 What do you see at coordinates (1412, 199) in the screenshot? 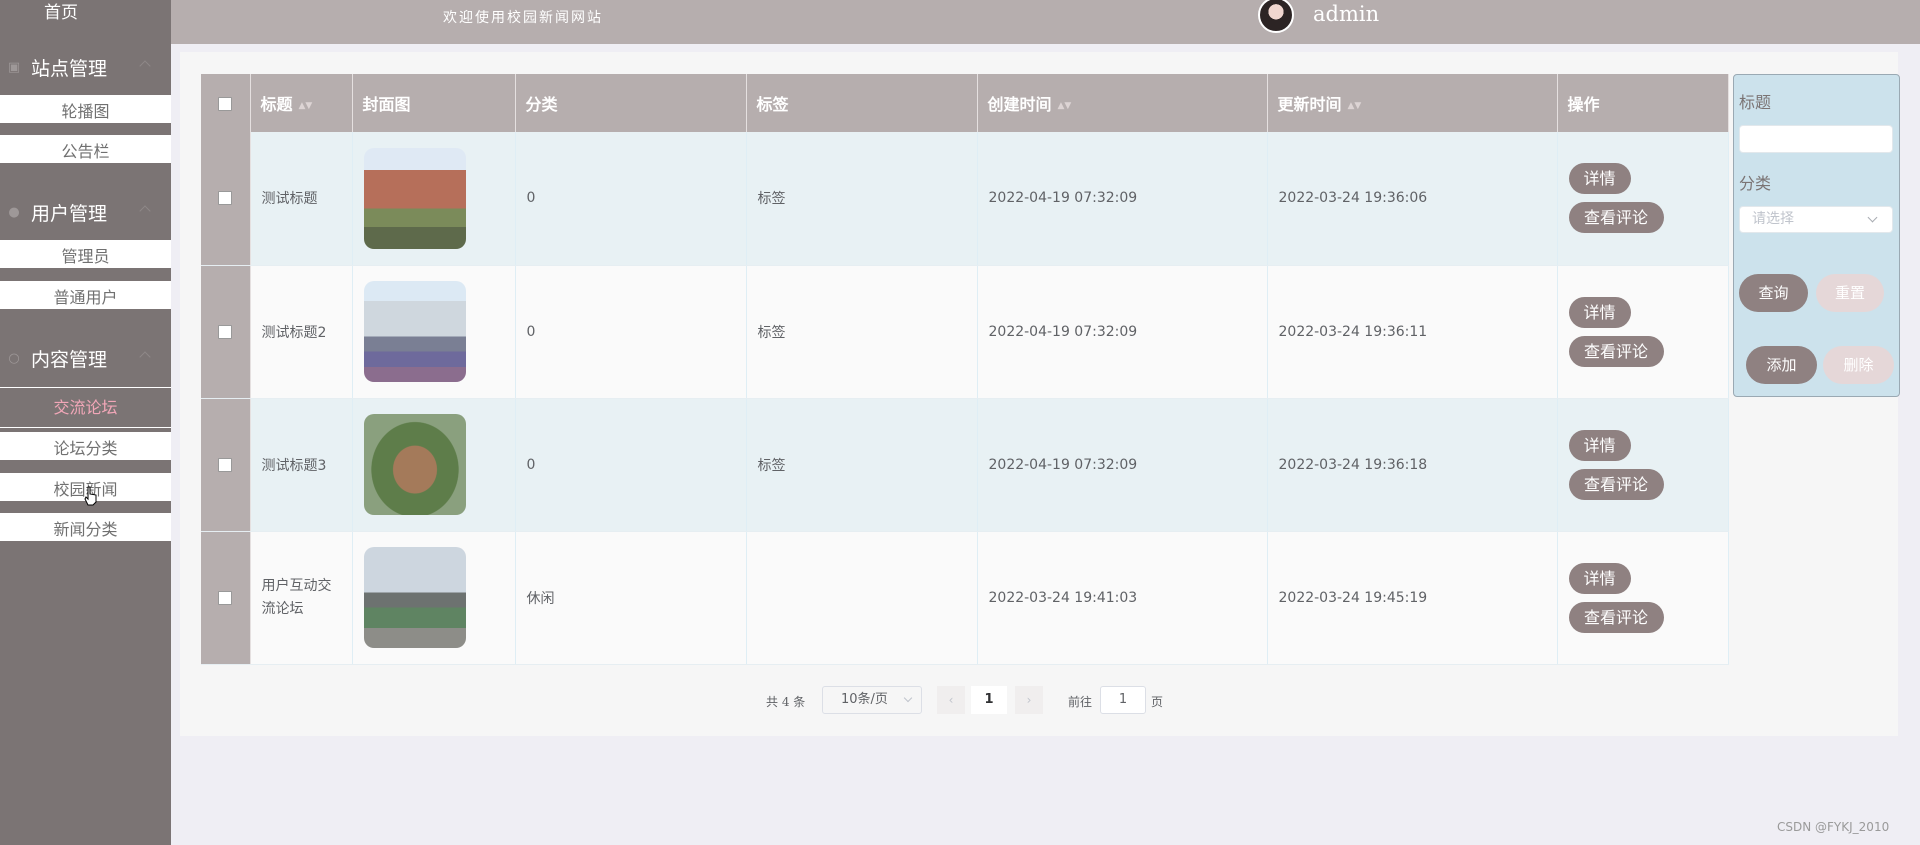
I see `cell-updated: 2022-03-24 19:36:06` at bounding box center [1412, 199].